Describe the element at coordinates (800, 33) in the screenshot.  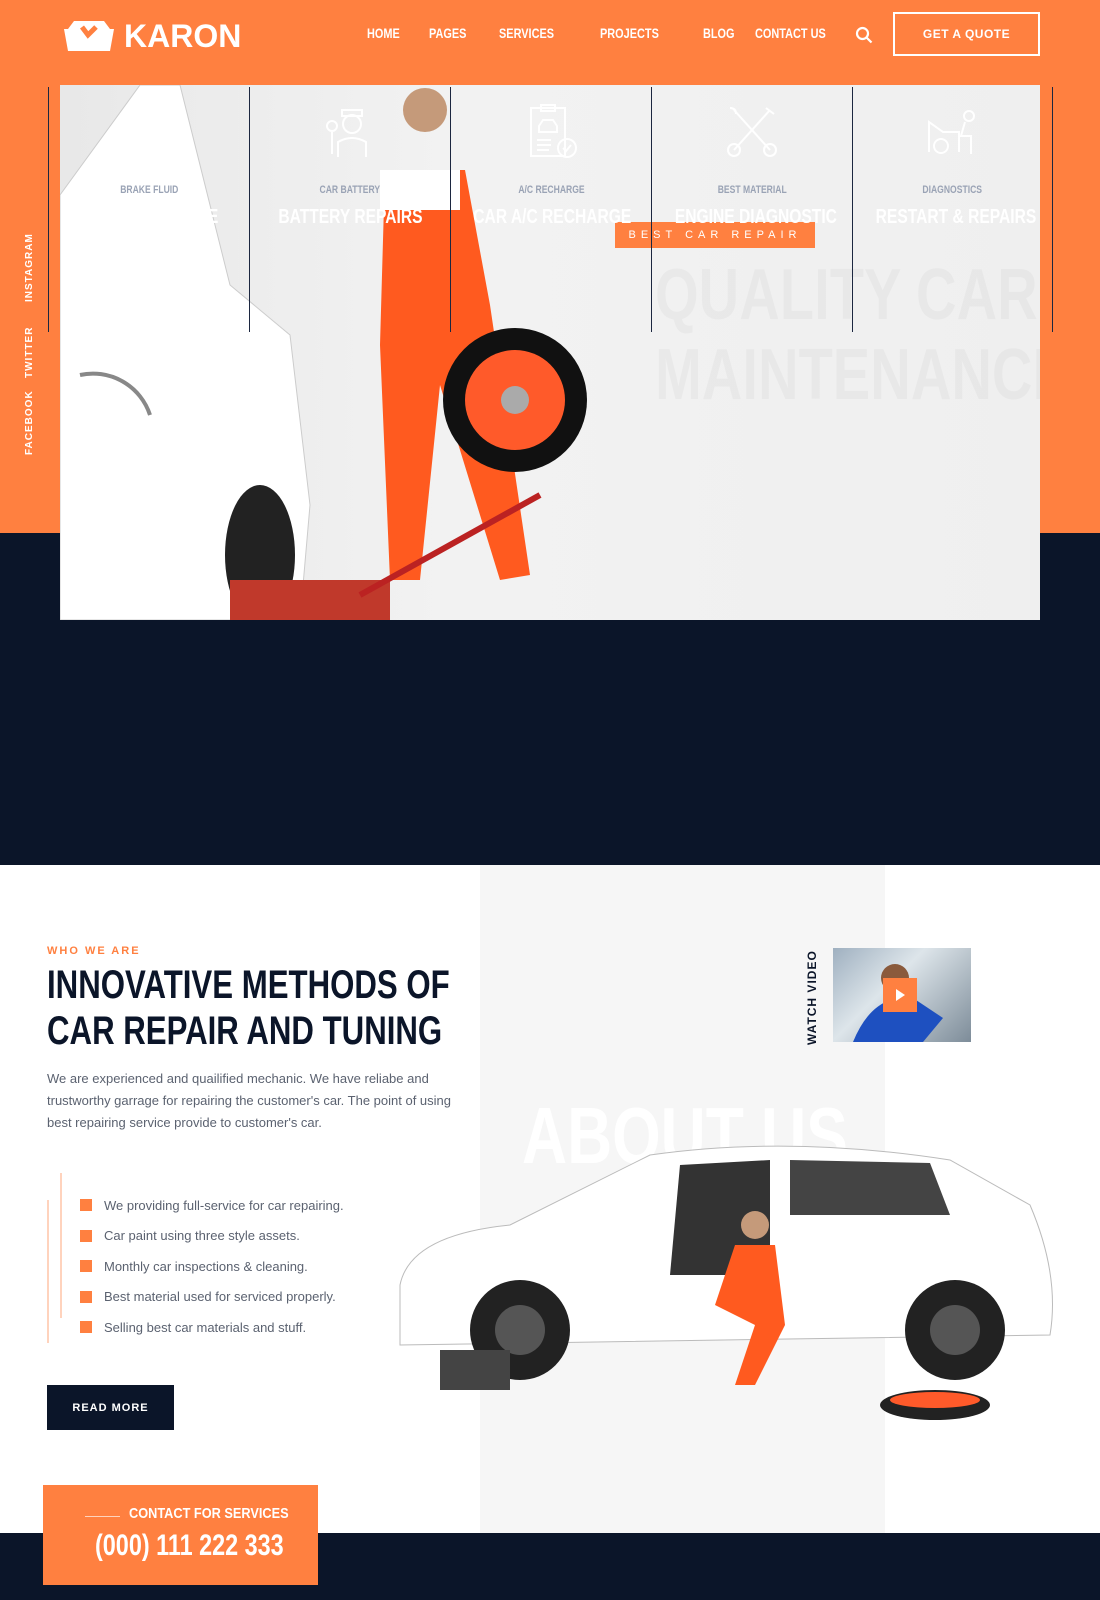
I see `nav-contact-us: CONTACT US` at that location.